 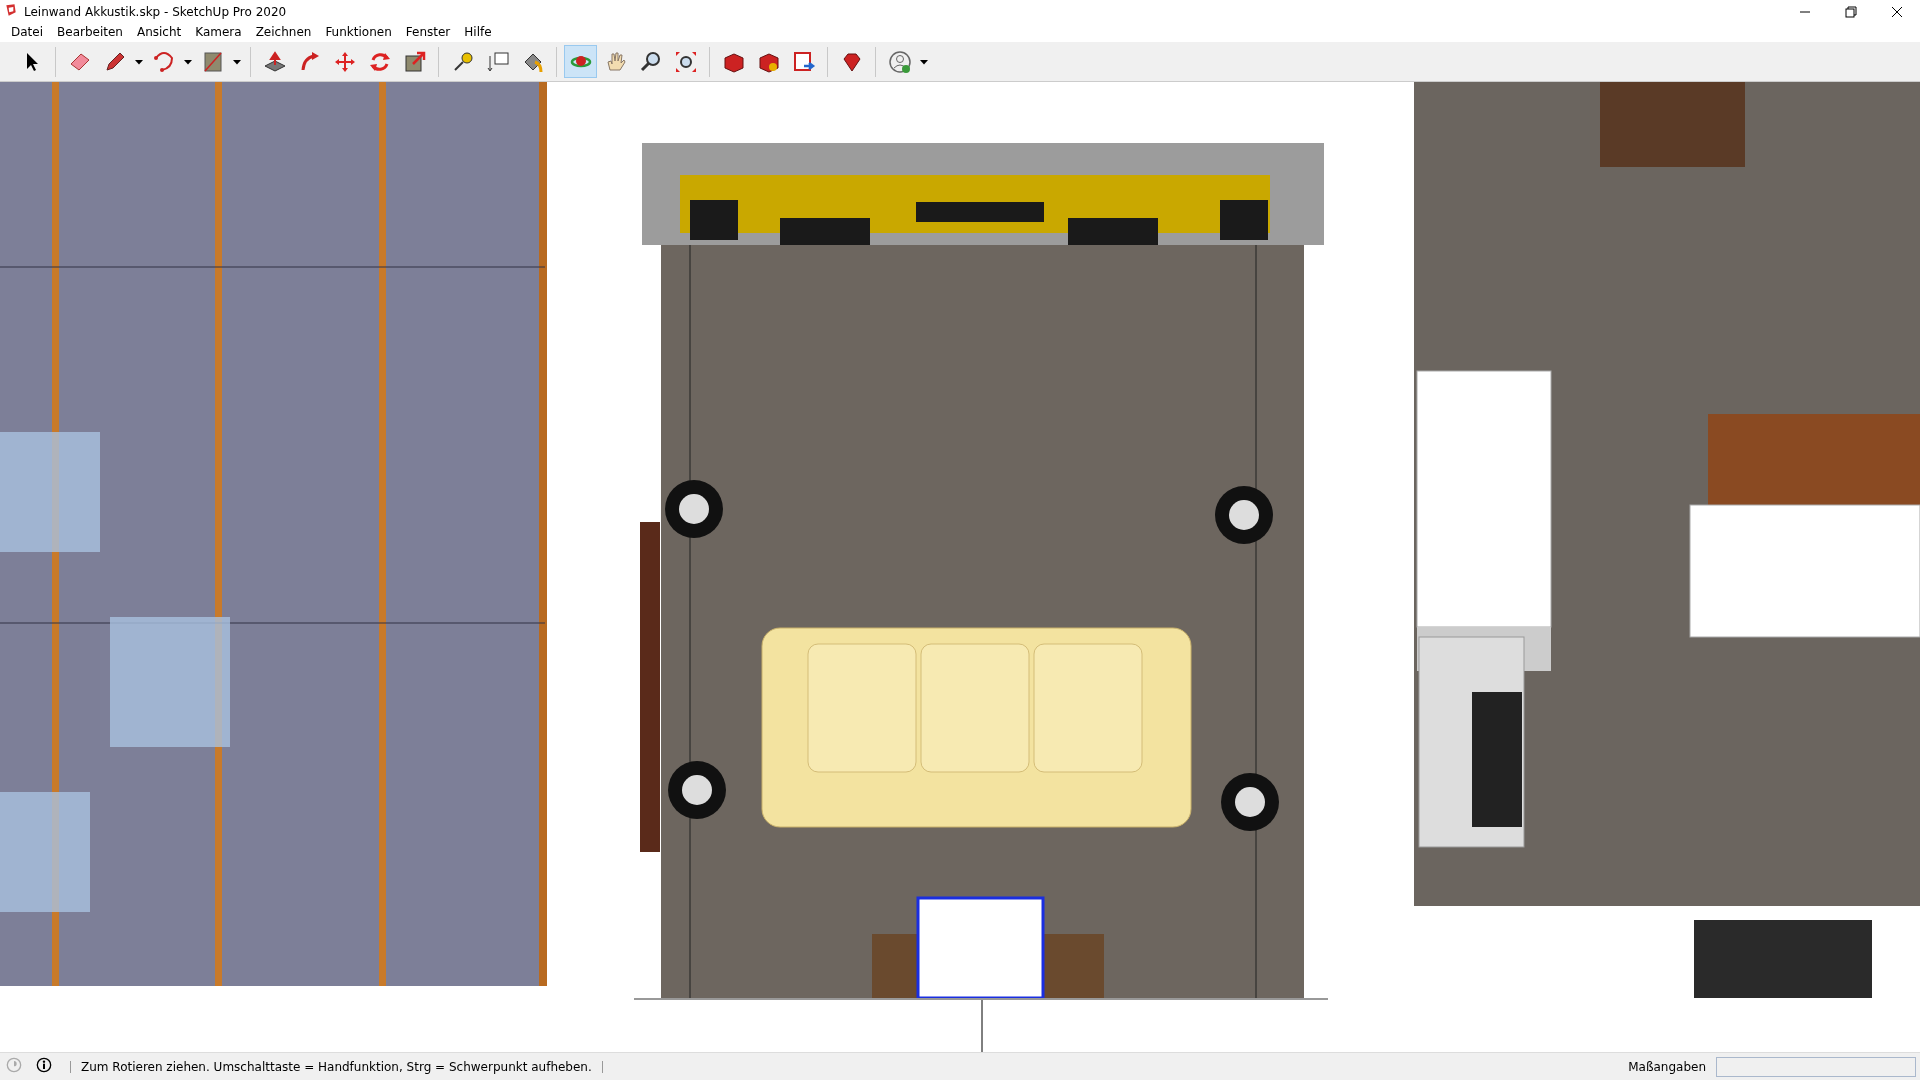 What do you see at coordinates (650, 61) in the screenshot?
I see `magnifier-icon` at bounding box center [650, 61].